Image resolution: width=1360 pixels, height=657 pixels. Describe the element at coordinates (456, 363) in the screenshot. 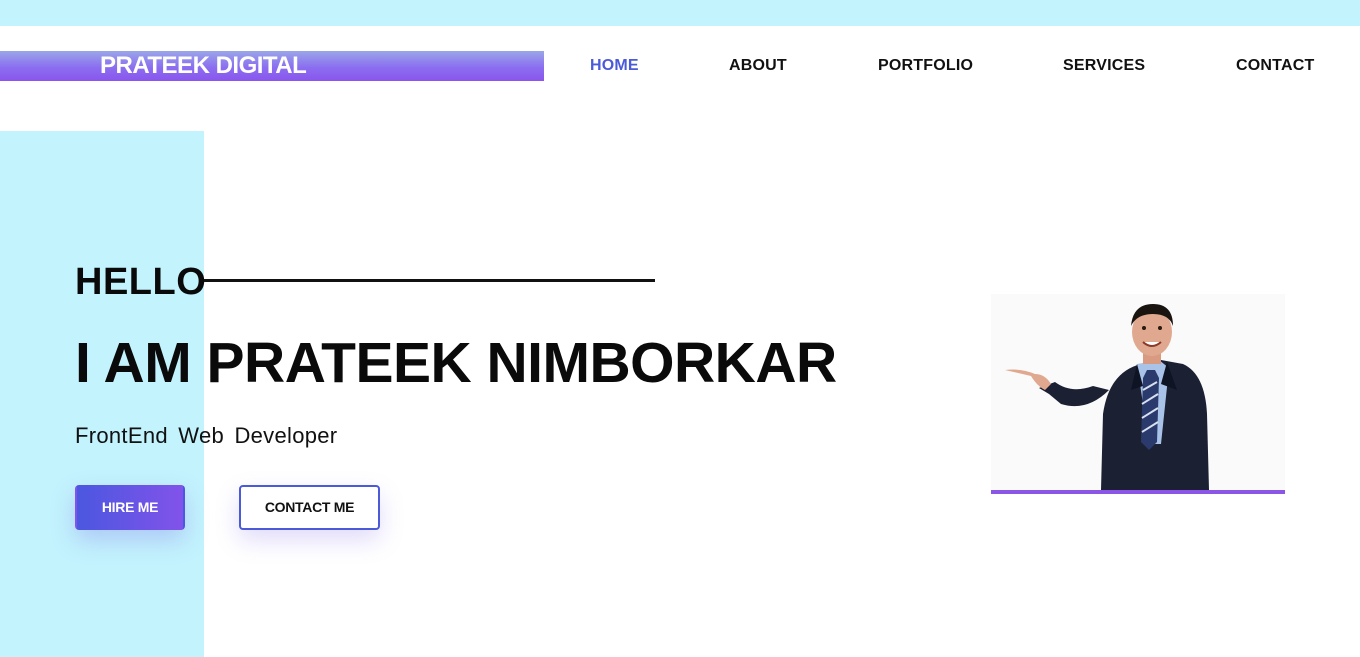

I see `hero-headline: I AM PRATEEK NIMBORKAR` at that location.